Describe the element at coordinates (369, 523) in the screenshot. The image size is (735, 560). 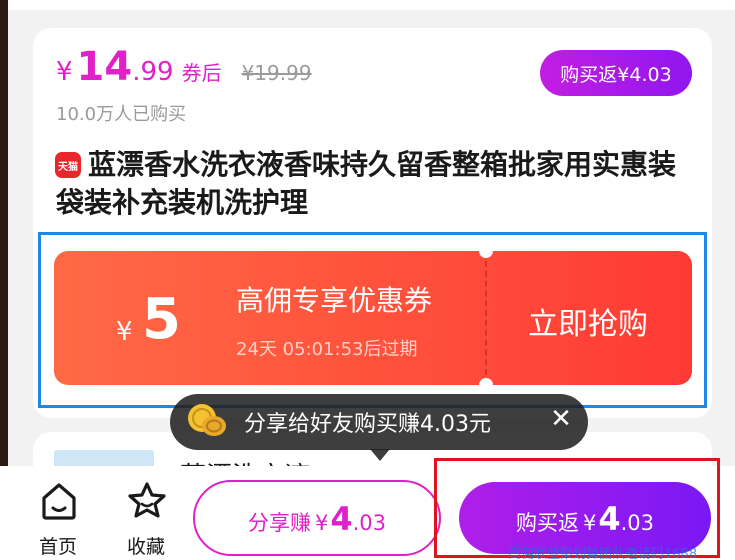
I see `share-button-decimal: .03` at that location.